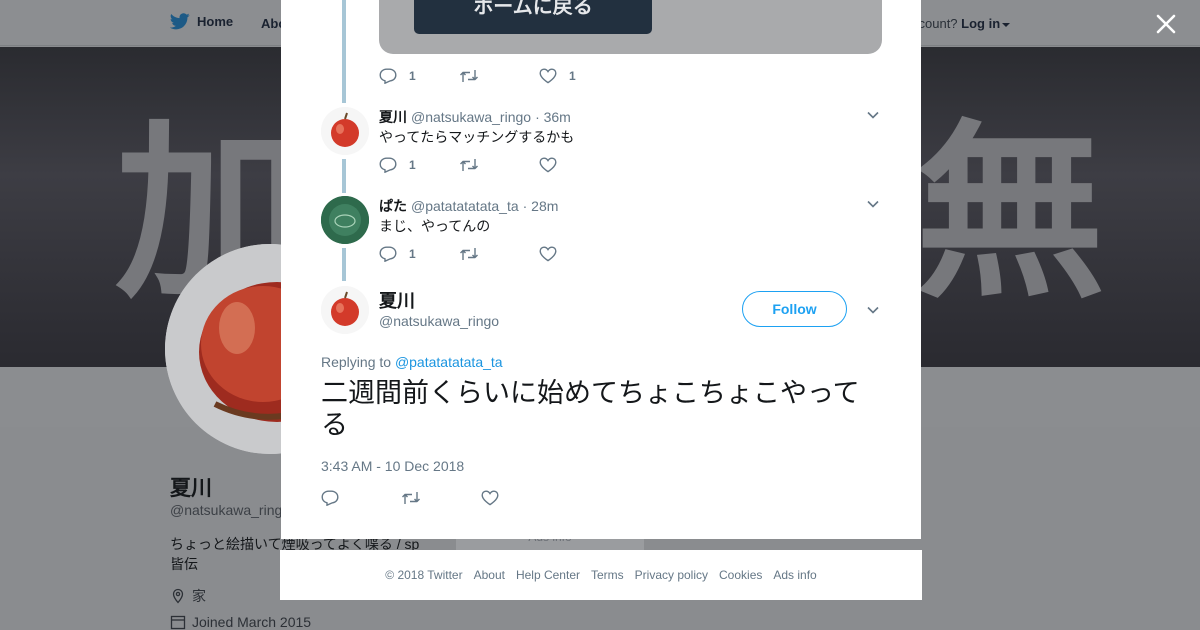  What do you see at coordinates (188, 596) in the screenshot?
I see `profile-location: 家` at bounding box center [188, 596].